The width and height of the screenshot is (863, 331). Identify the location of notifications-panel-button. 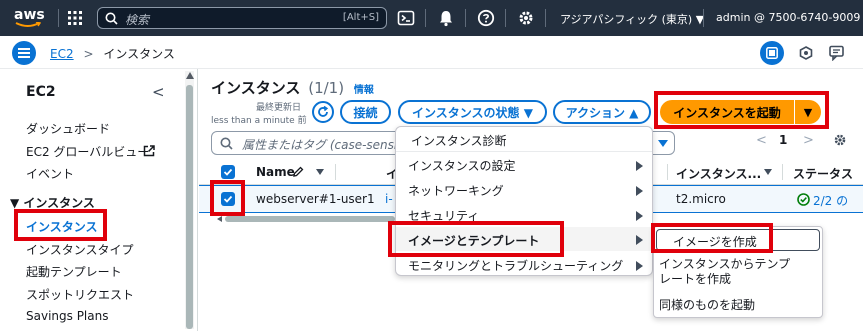
(772, 53).